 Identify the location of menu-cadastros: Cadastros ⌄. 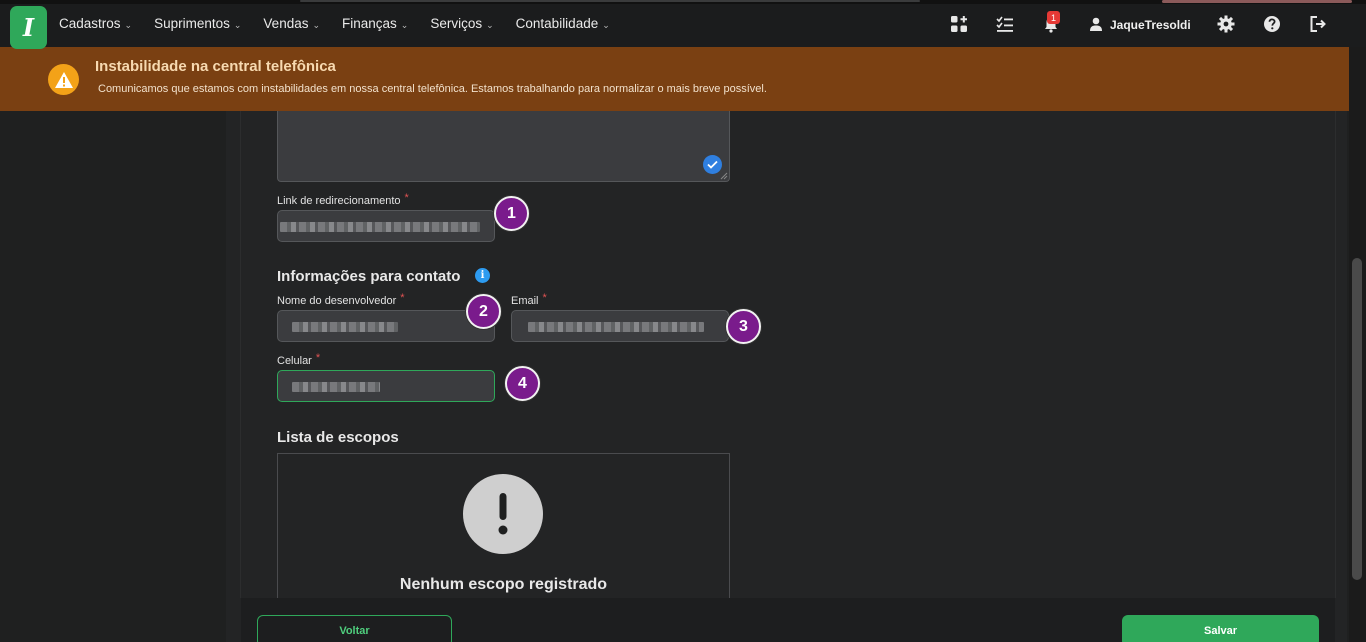
(95, 23).